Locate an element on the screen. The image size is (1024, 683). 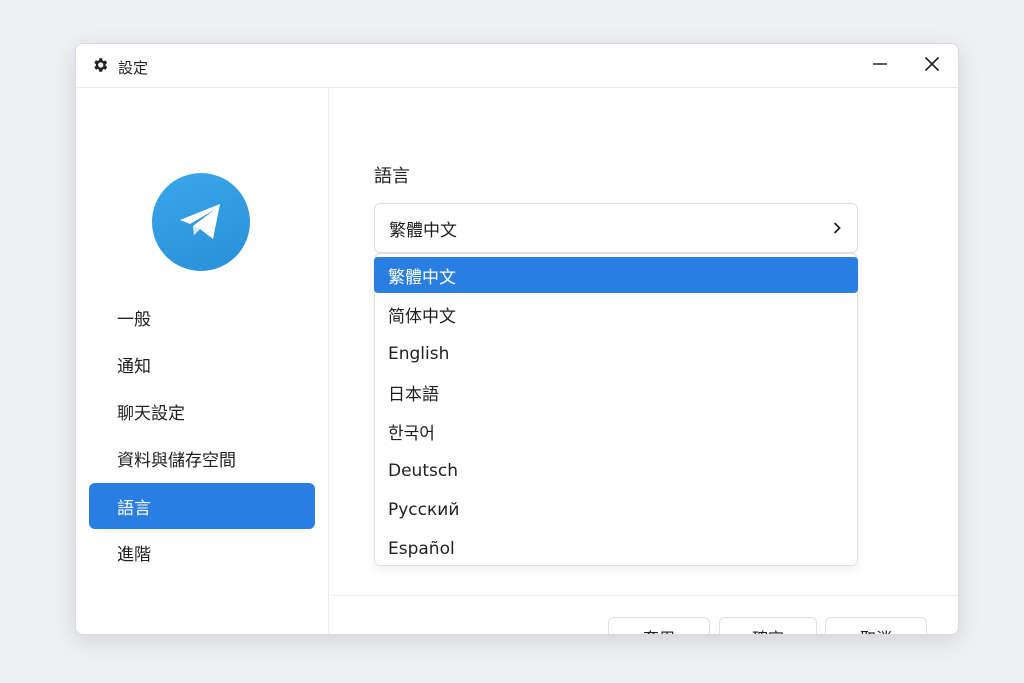
minimize-icon is located at coordinates (880, 66).